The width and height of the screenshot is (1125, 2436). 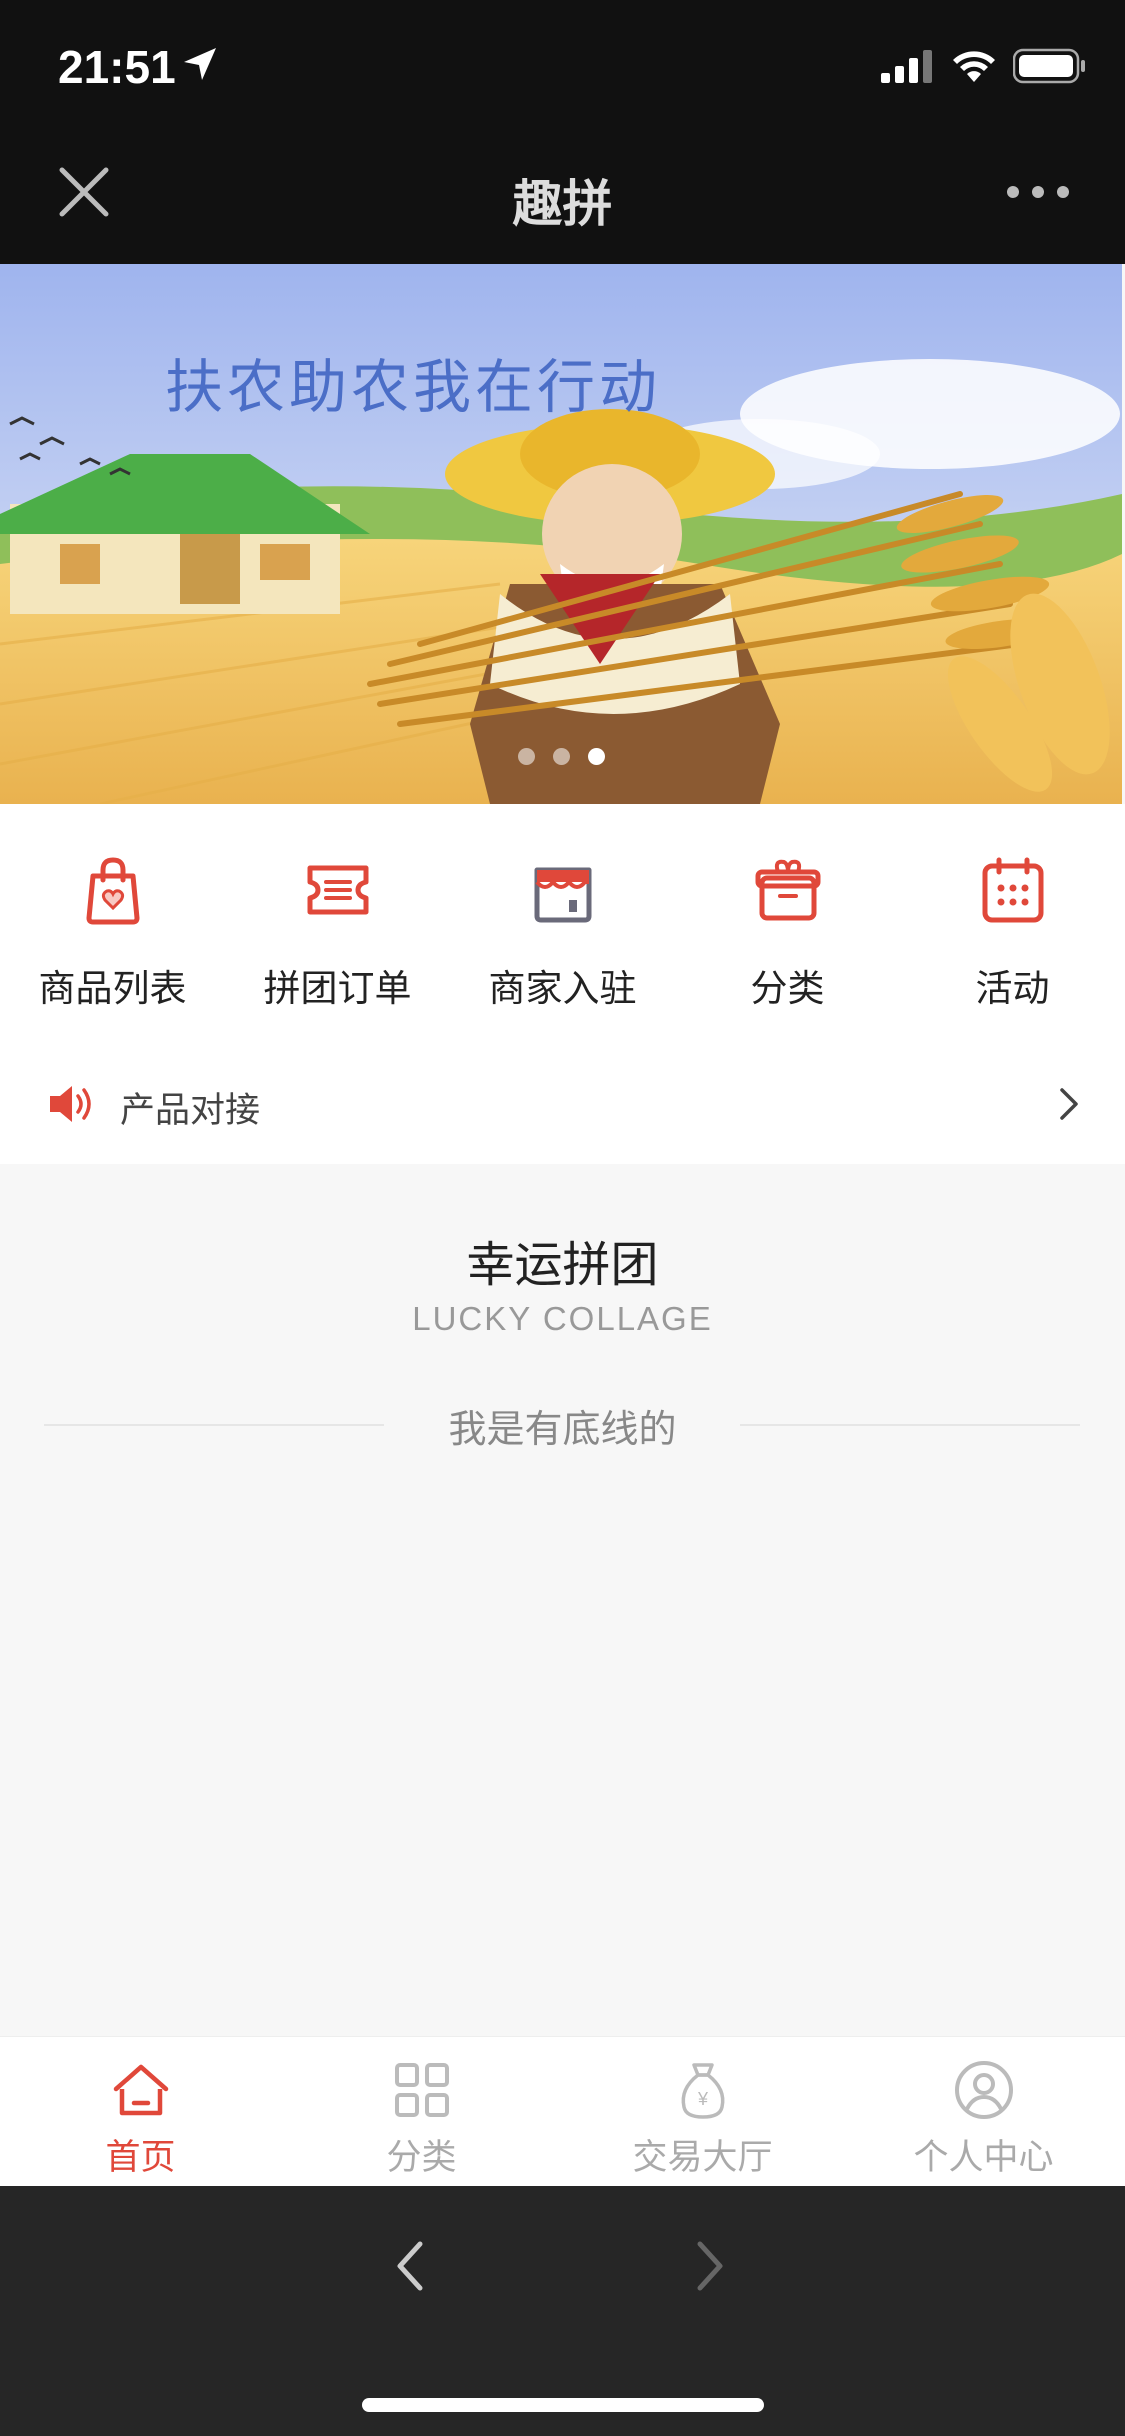 I want to click on carousel-indicator, so click(x=561, y=756).